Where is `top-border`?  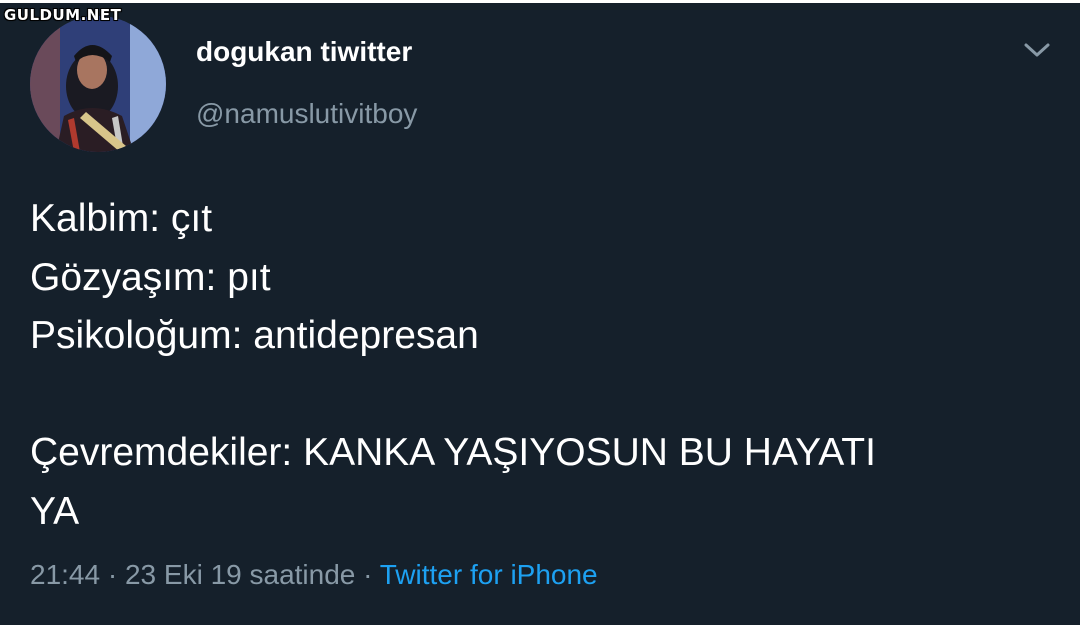 top-border is located at coordinates (540, 1).